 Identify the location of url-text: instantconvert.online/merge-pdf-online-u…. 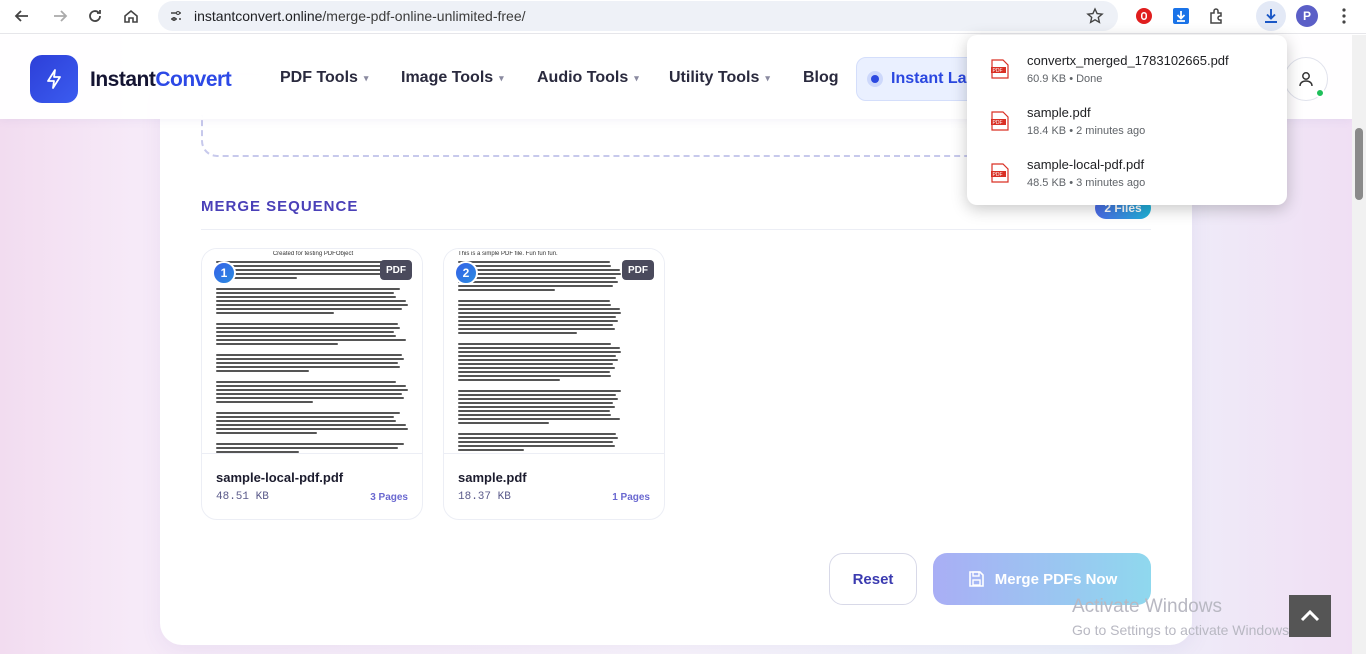
(360, 16).